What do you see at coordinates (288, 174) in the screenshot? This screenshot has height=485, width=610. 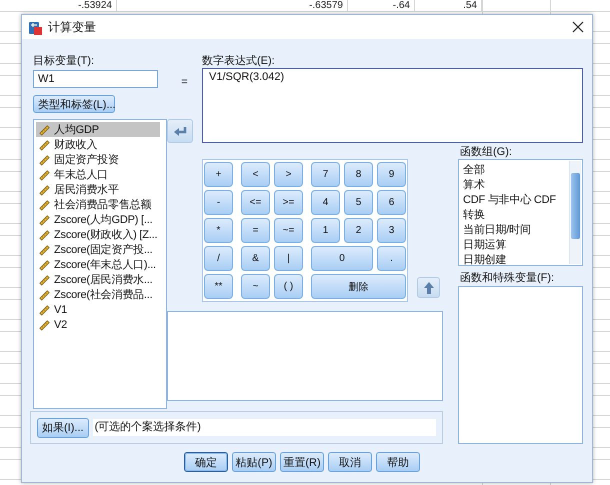 I see `operator-key: >` at bounding box center [288, 174].